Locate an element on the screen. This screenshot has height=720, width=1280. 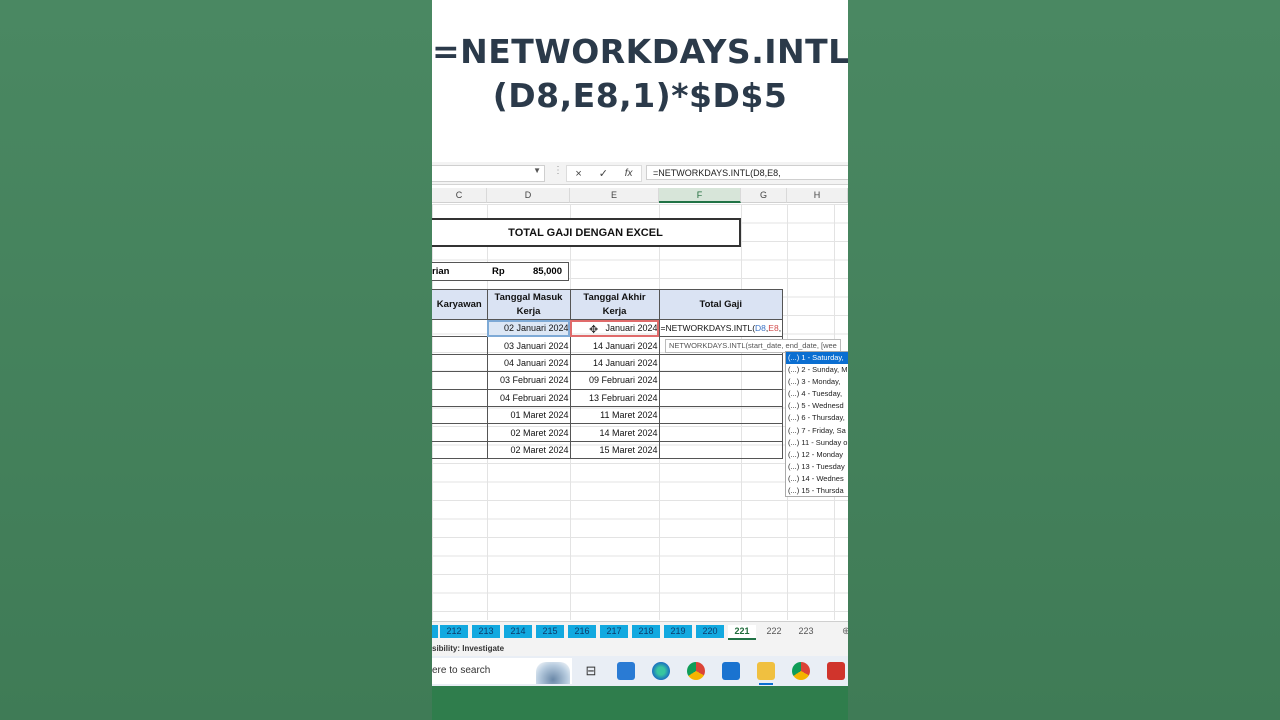
table-row: 03 Februari 2024 09 Februari 2024 is located at coordinates (608, 380).